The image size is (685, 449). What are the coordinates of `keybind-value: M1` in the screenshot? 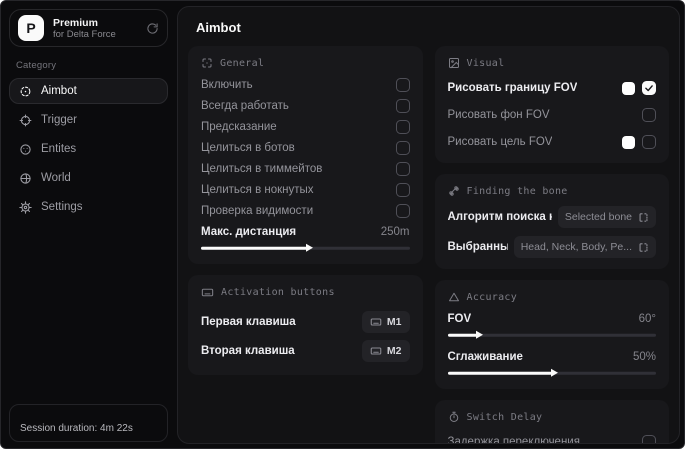 It's located at (394, 321).